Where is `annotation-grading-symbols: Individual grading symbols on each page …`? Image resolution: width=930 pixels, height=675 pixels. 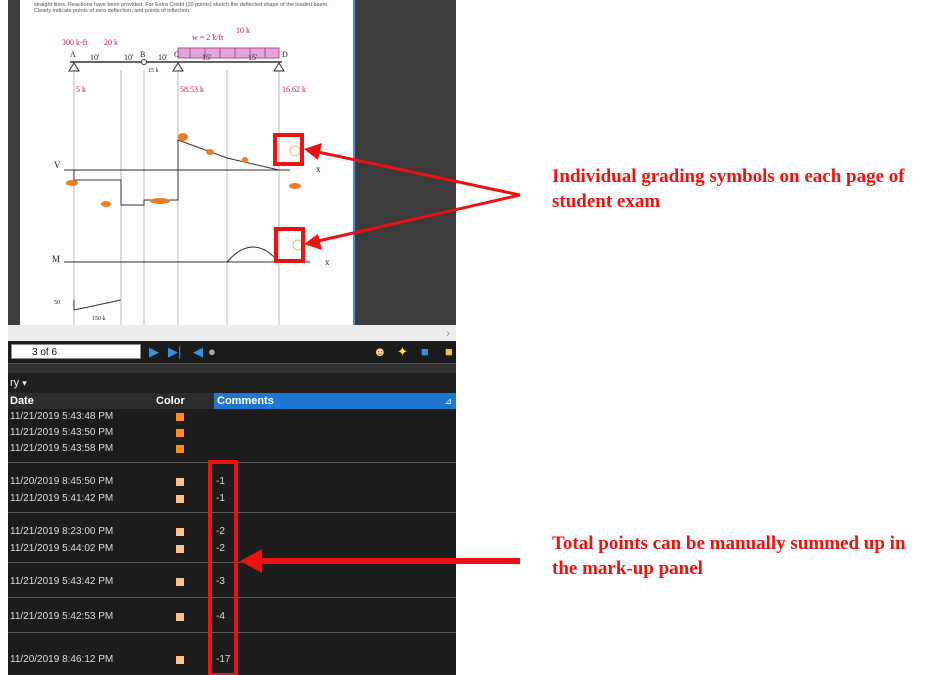
annotation-grading-symbols: Individual grading symbols on each page … is located at coordinates (728, 189).